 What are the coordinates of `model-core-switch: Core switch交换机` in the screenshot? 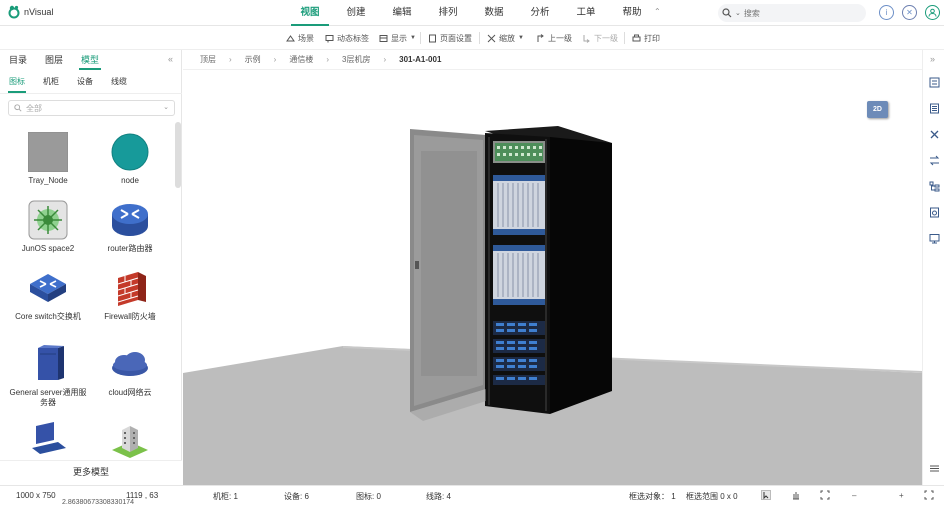 It's located at (48, 295).